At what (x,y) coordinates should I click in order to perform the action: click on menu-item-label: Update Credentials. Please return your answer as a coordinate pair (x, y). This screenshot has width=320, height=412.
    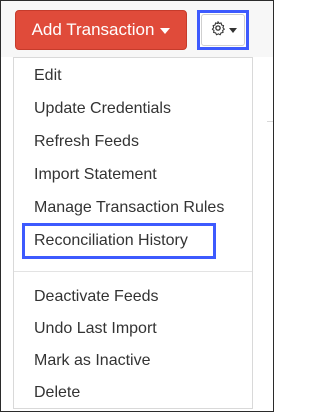
    Looking at the image, I should click on (102, 108).